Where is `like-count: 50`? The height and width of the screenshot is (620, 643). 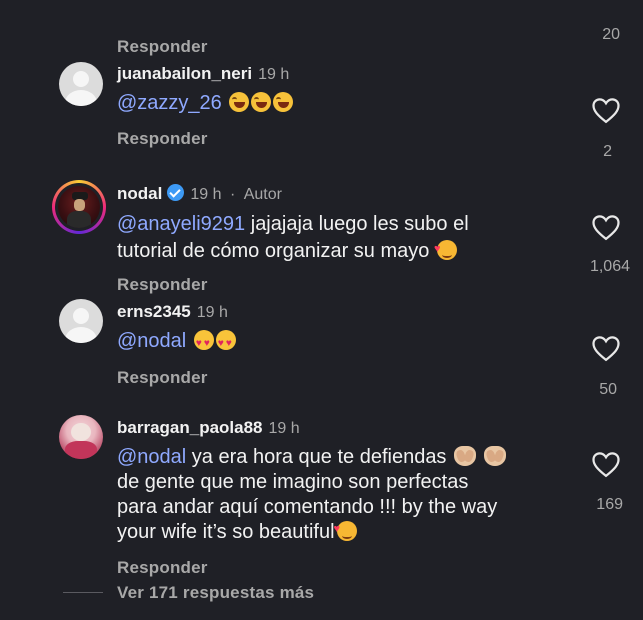 like-count: 50 is located at coordinates (608, 389).